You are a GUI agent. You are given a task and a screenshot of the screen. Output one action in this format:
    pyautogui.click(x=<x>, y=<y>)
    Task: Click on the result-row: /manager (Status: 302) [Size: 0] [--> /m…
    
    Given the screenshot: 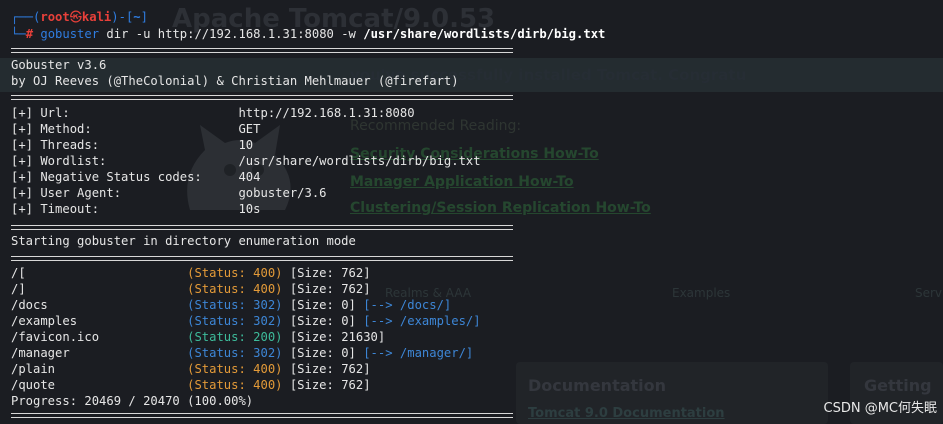 What is the action you would take?
    pyautogui.click(x=242, y=353)
    